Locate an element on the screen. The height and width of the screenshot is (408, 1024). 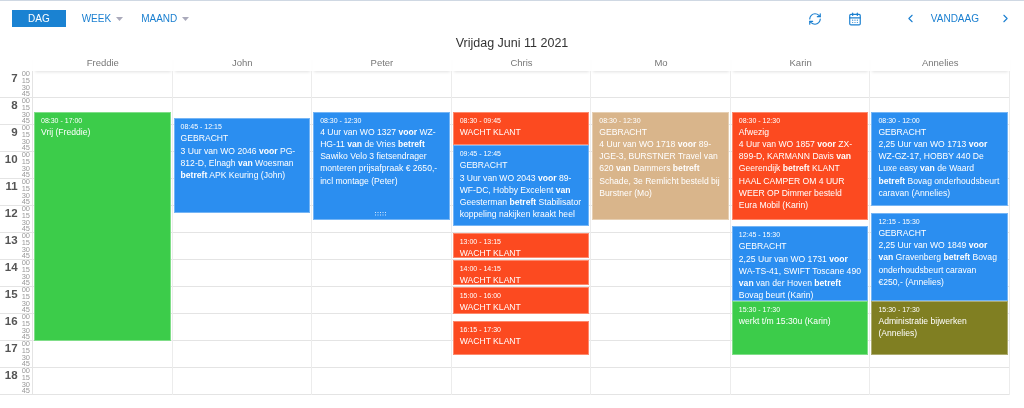
event-description: 3 Uur van WO 2046 voor PG-812-D, Elnagh van Woesman betreft APK Keuring (John) is located at coordinates (238, 163).